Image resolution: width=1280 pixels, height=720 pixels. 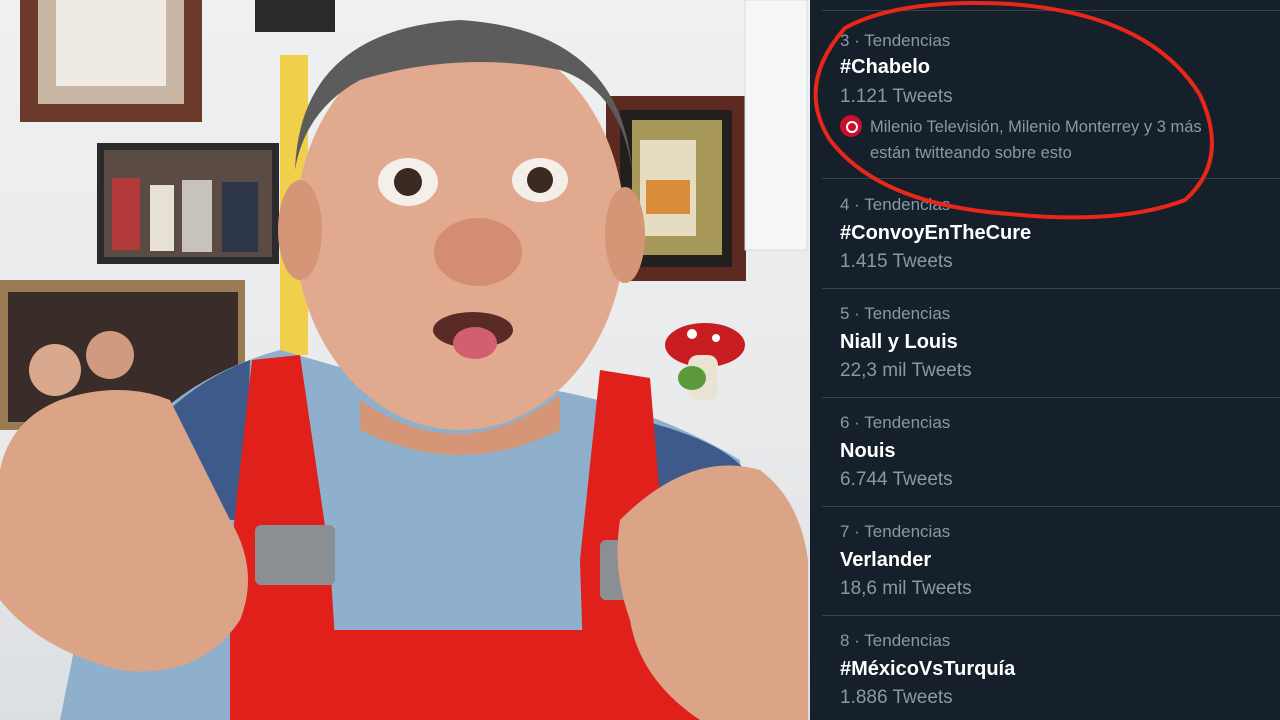 What do you see at coordinates (928, 669) in the screenshot?
I see `trend-name: #MéxicoVsTurquía` at bounding box center [928, 669].